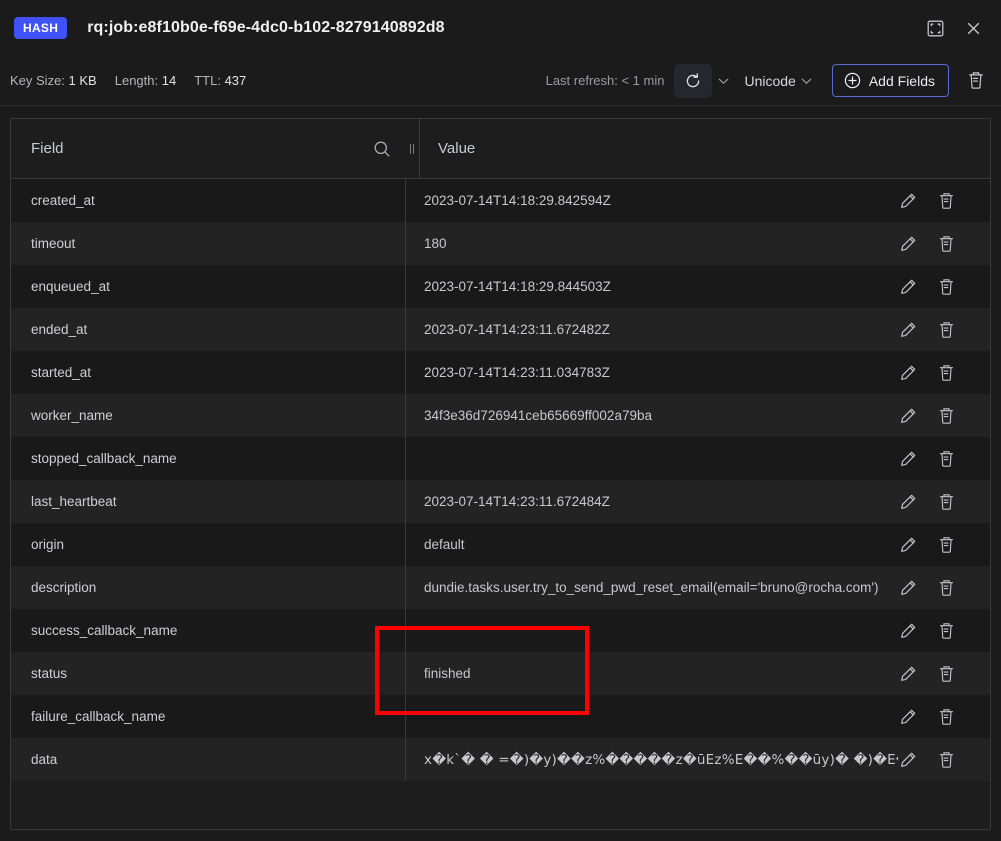  What do you see at coordinates (852, 80) in the screenshot?
I see `plus-circle-icon` at bounding box center [852, 80].